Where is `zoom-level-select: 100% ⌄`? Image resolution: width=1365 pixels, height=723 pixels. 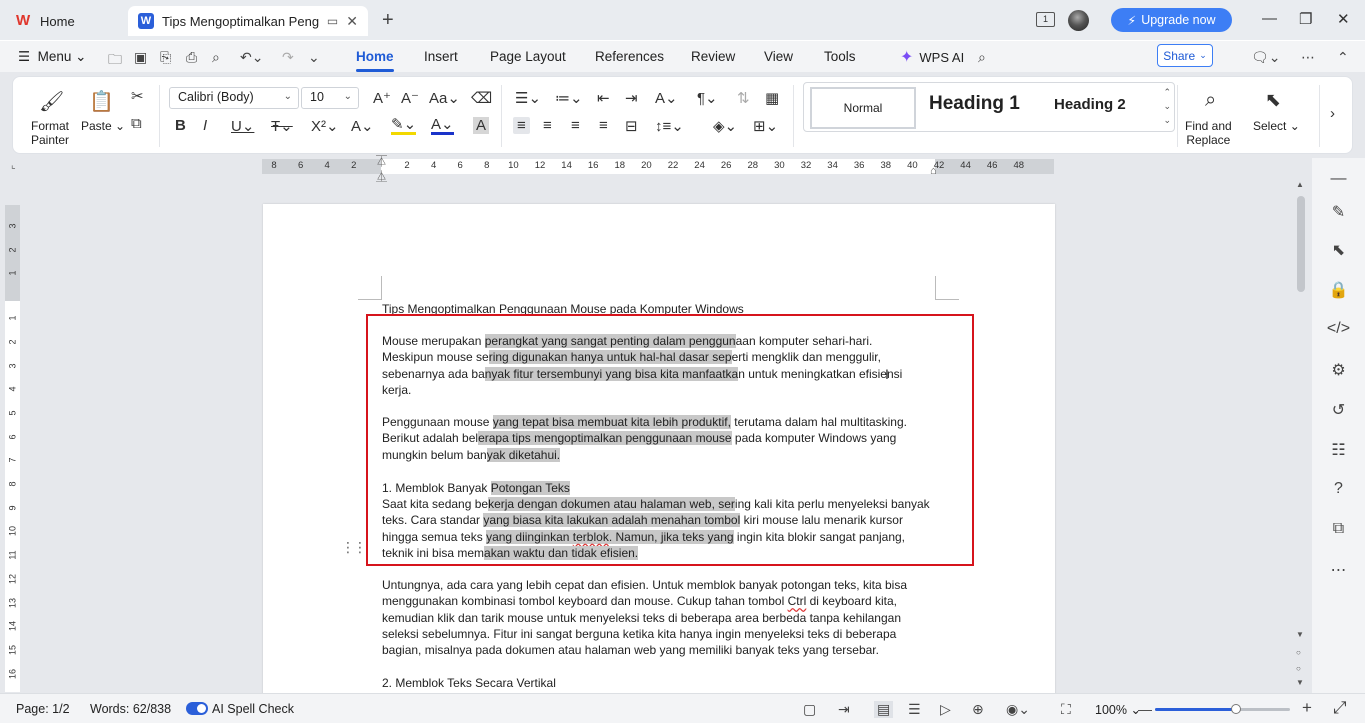
zoom-level-select: 100% ⌄ is located at coordinates (1118, 709).